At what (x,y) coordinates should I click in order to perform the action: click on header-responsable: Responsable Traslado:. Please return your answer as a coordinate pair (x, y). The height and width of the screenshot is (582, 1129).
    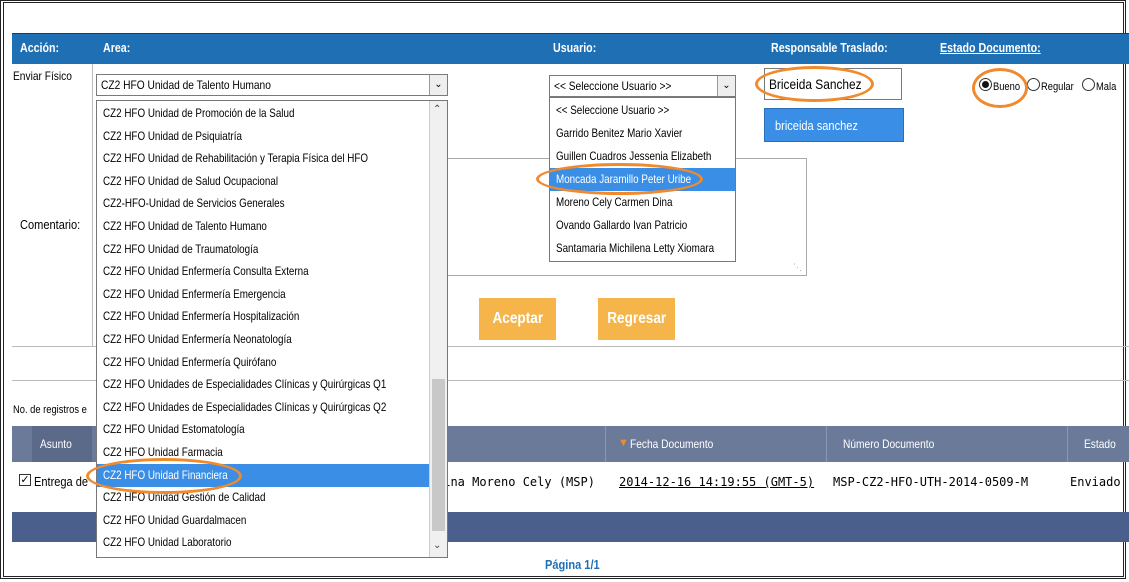
    Looking at the image, I should click on (829, 47).